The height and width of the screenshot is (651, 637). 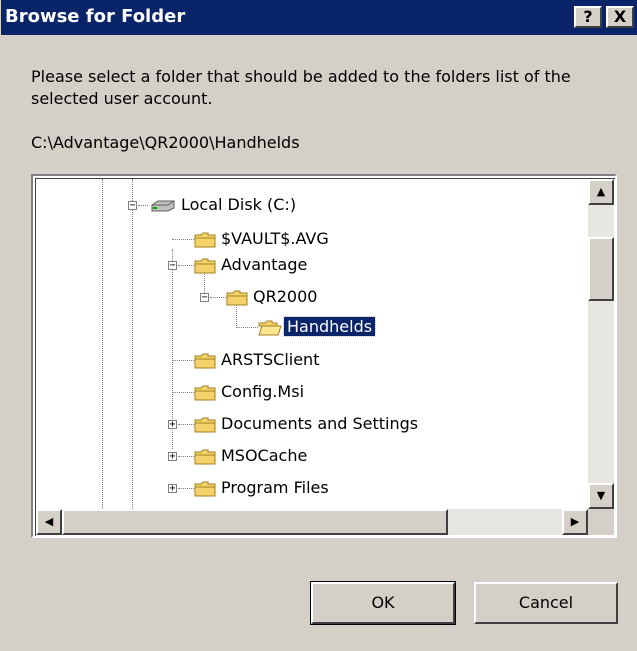 I want to click on tree-item-advantage: Advantage, so click(x=252, y=265).